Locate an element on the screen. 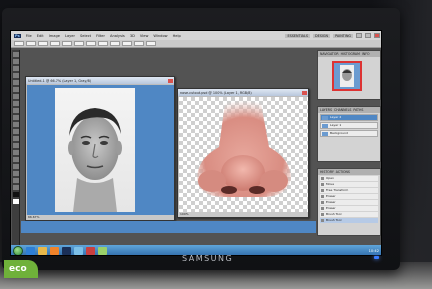  pen-tool-icon is located at coordinates (16, 152).